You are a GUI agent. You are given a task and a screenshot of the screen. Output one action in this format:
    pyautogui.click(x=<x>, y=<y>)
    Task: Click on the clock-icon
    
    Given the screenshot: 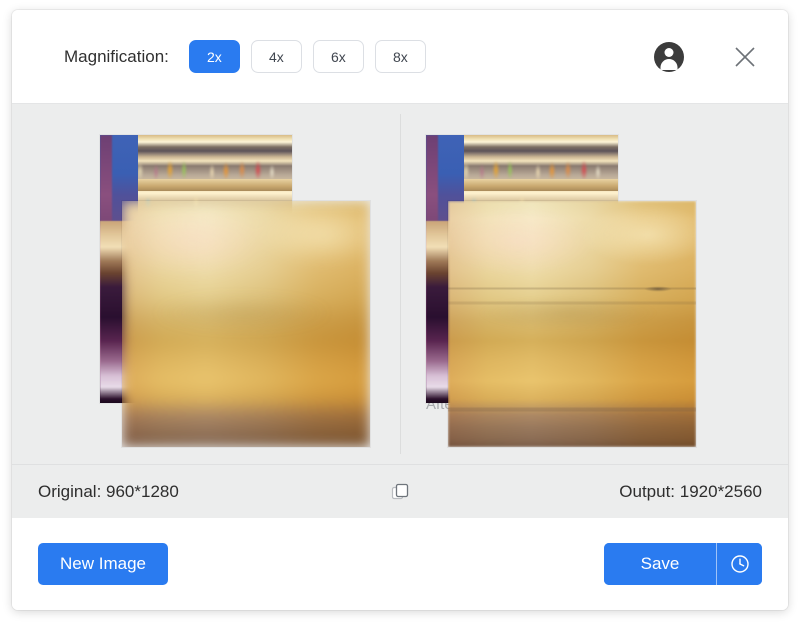 What is the action you would take?
    pyautogui.click(x=739, y=564)
    